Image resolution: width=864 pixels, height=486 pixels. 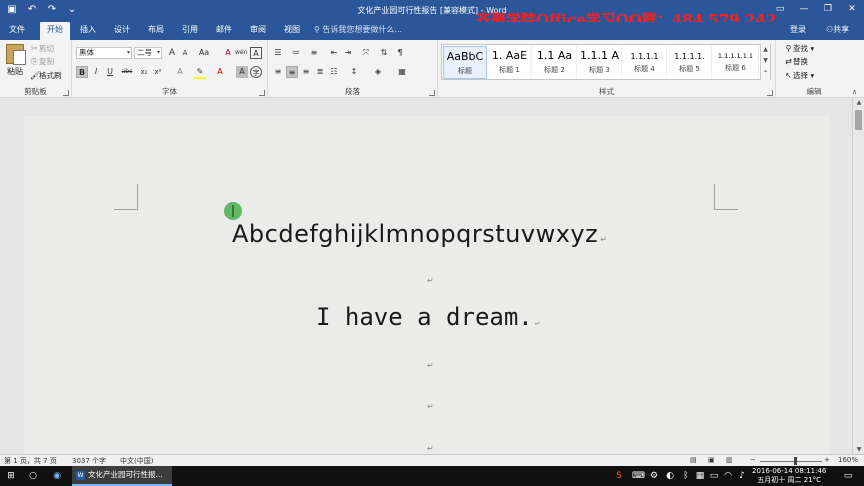 What do you see at coordinates (242, 72) in the screenshot?
I see `character-shading-button: A` at bounding box center [242, 72].